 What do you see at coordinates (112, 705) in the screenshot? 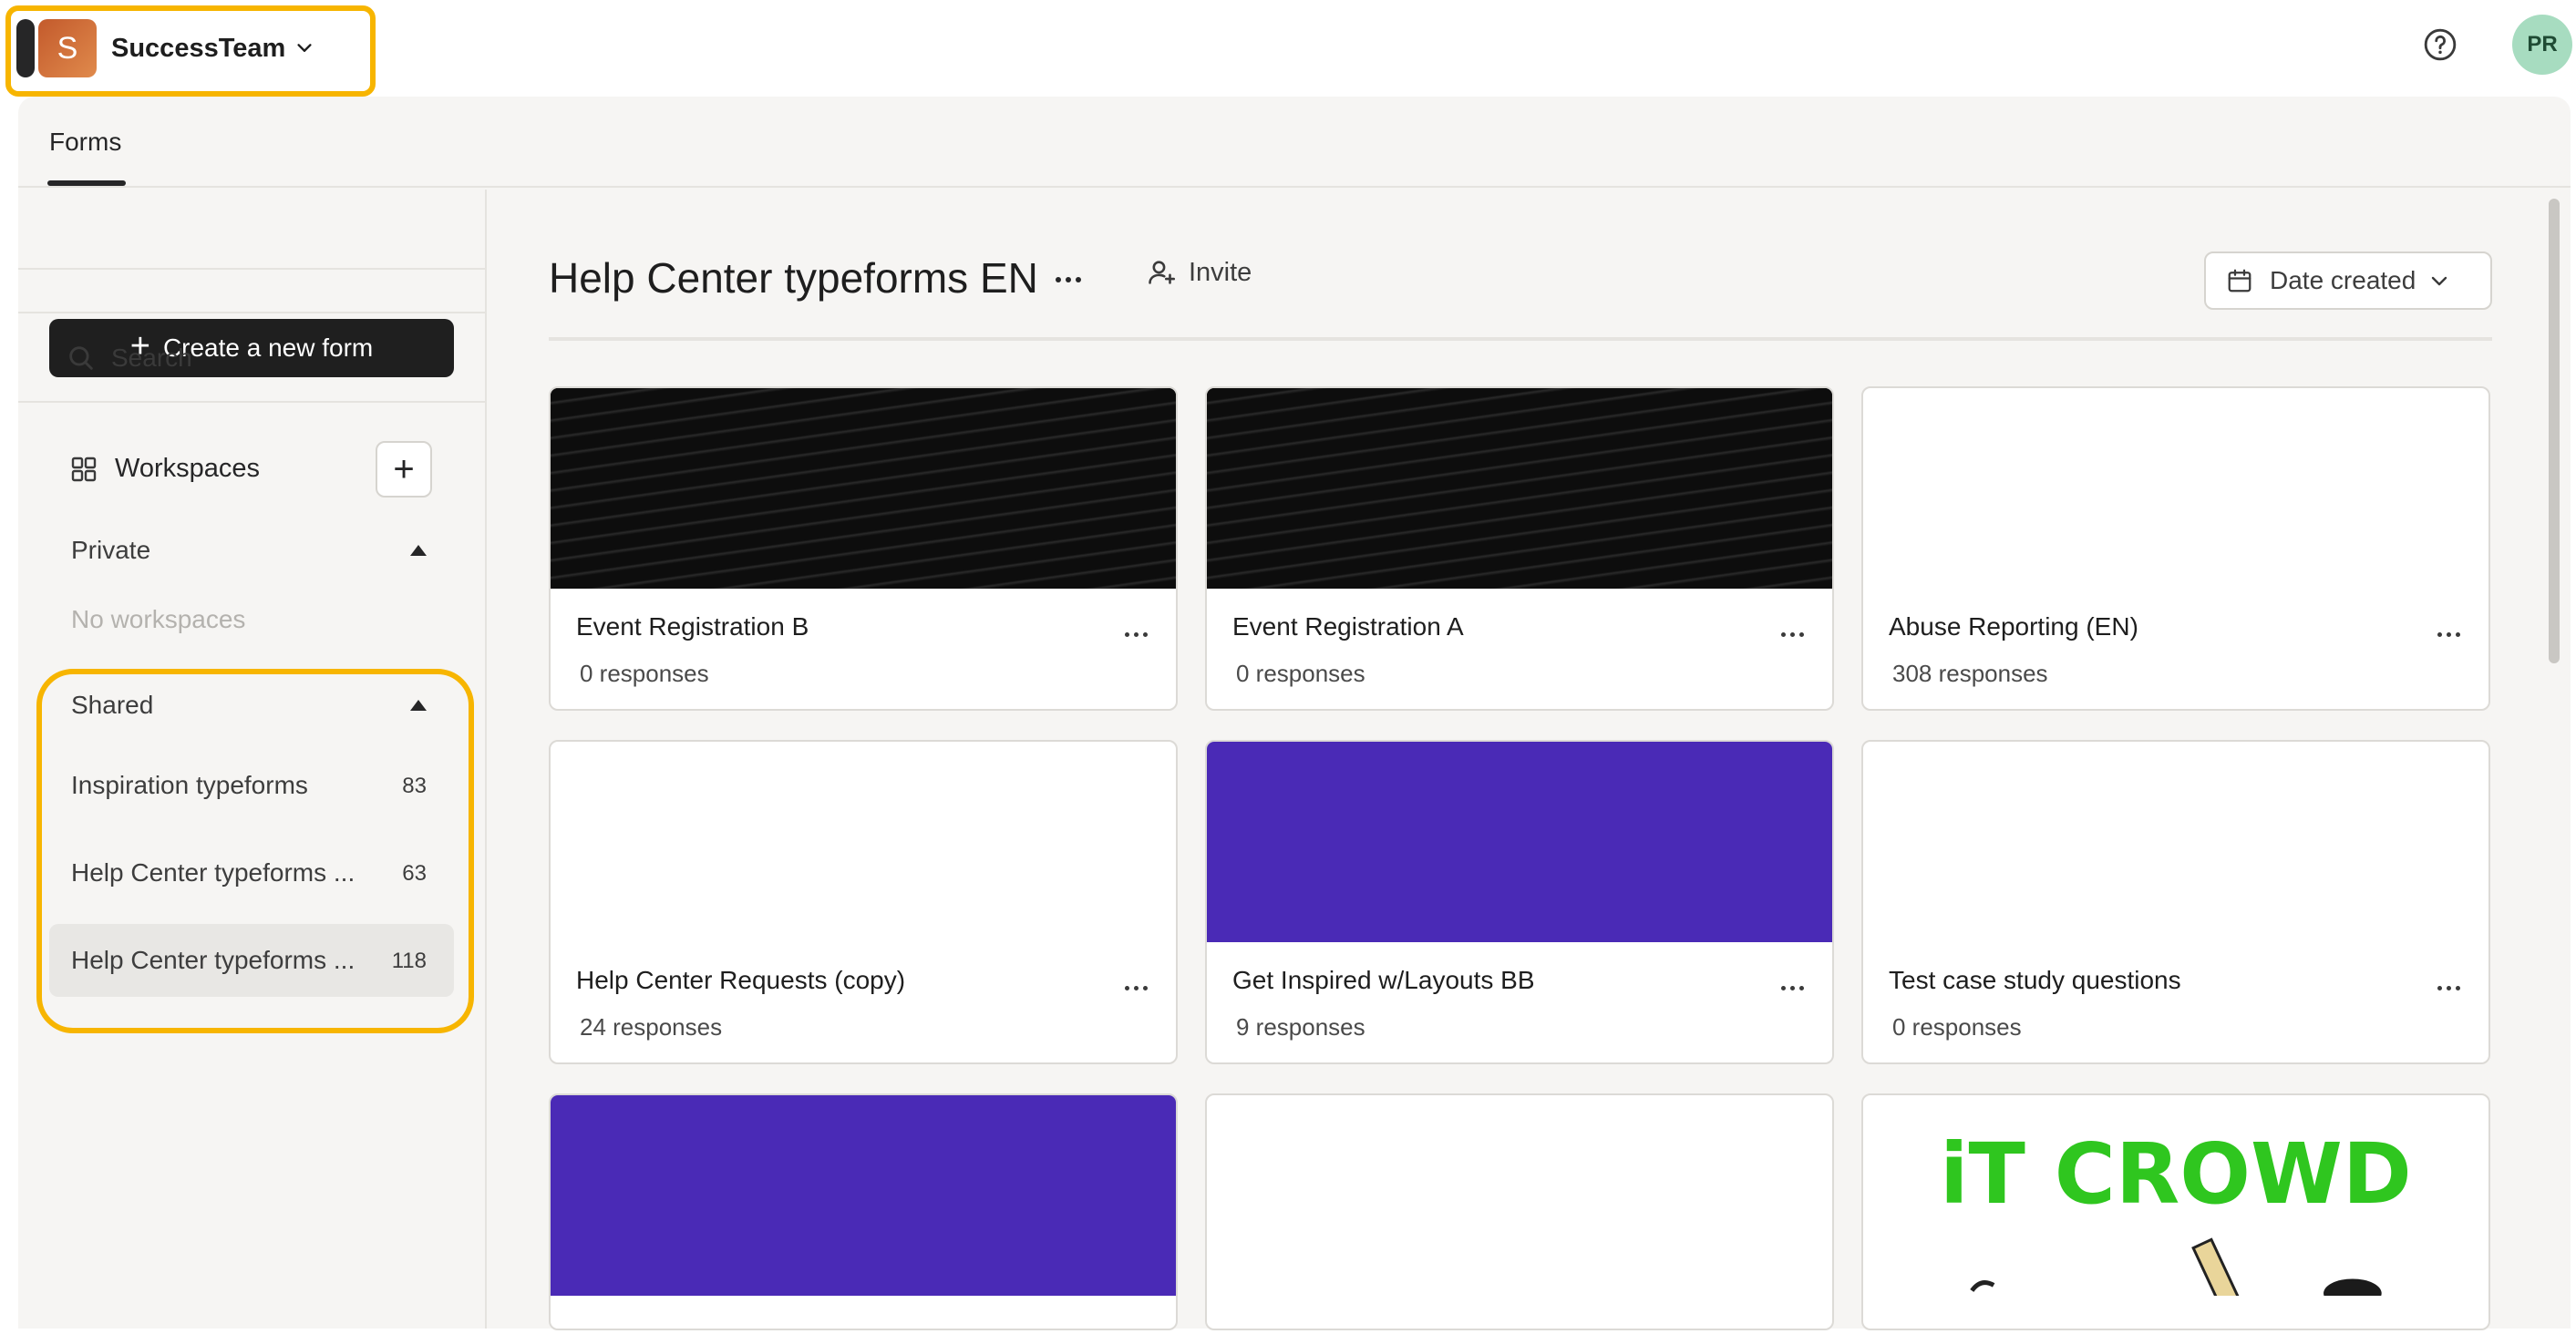
I see `shared-section-title: Shared` at bounding box center [112, 705].